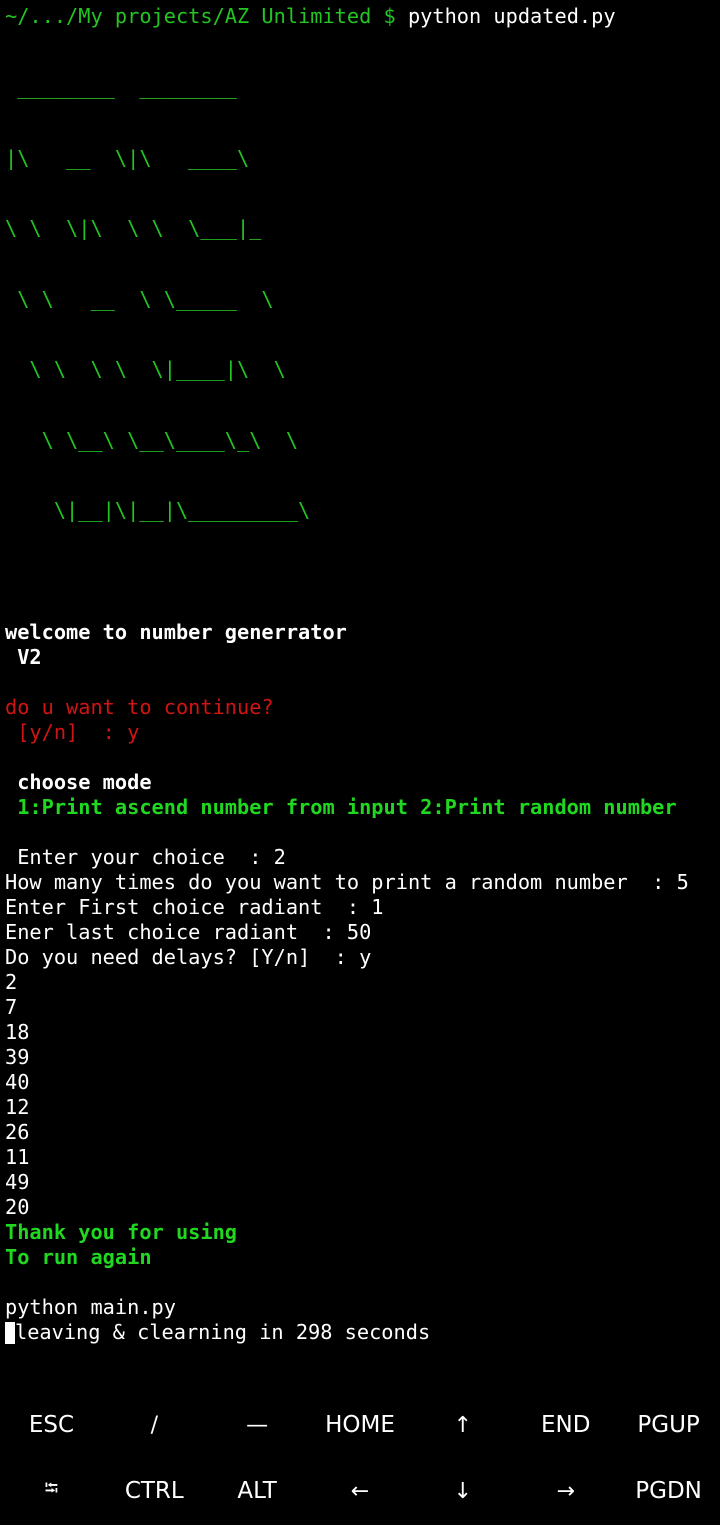  Describe the element at coordinates (511, 16) in the screenshot. I see `prompt-command: python updated.py` at that location.